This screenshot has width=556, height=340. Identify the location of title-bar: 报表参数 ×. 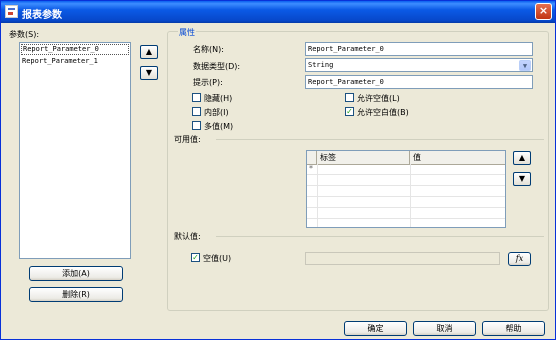
(278, 12).